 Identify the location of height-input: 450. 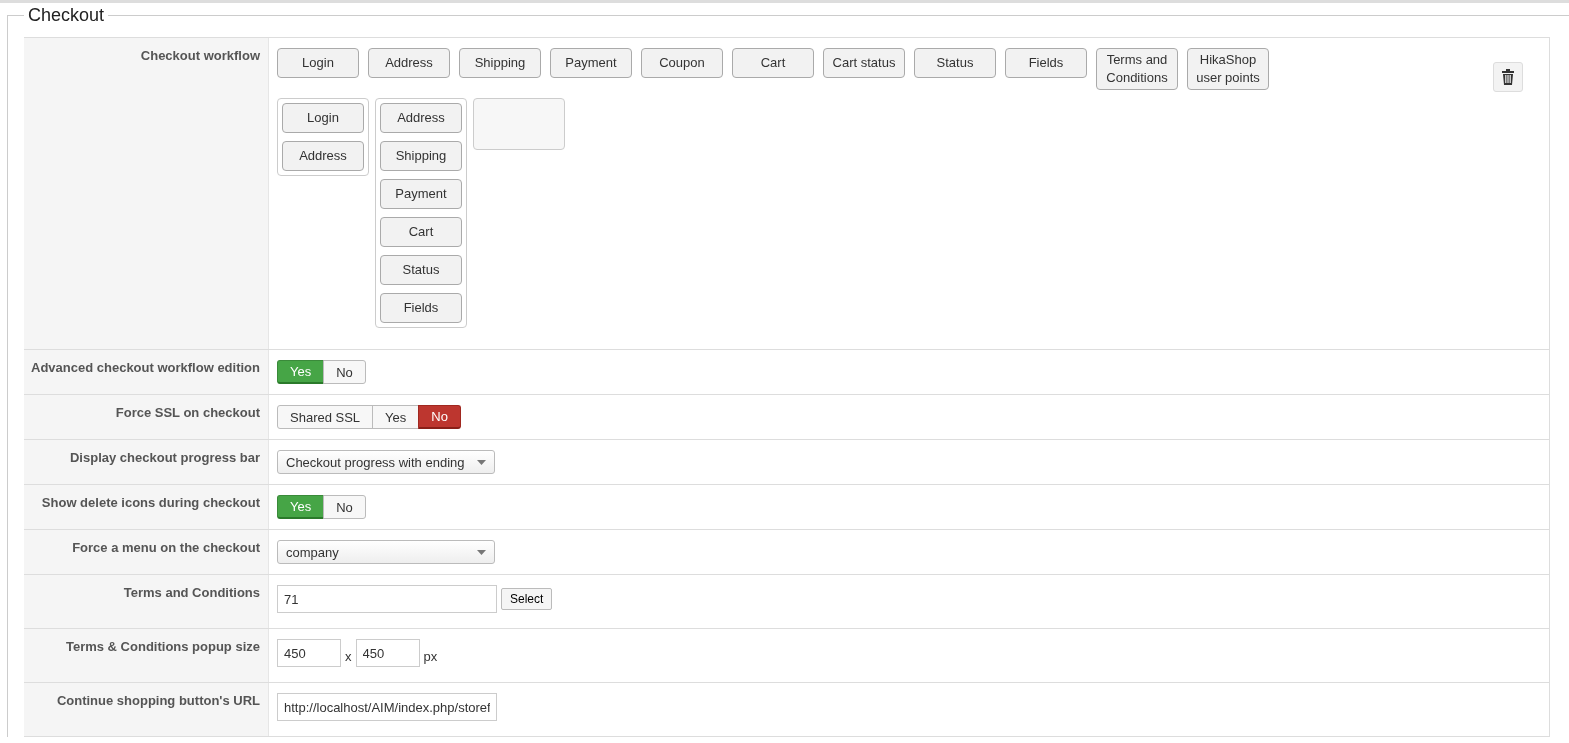
(387, 653).